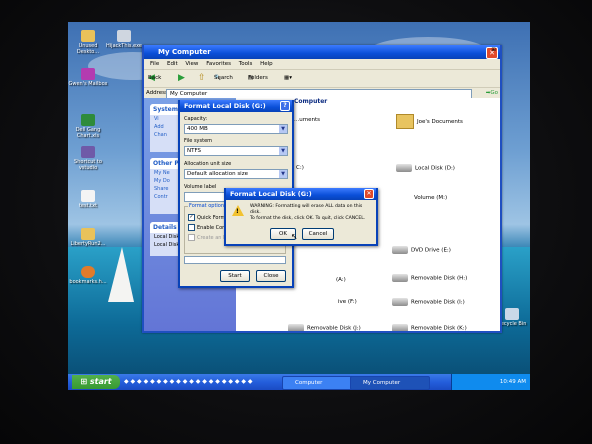 The width and height of the screenshot is (592, 444). What do you see at coordinates (121, 274) in the screenshot?
I see `sailboat-wallpaper` at bounding box center [121, 274].